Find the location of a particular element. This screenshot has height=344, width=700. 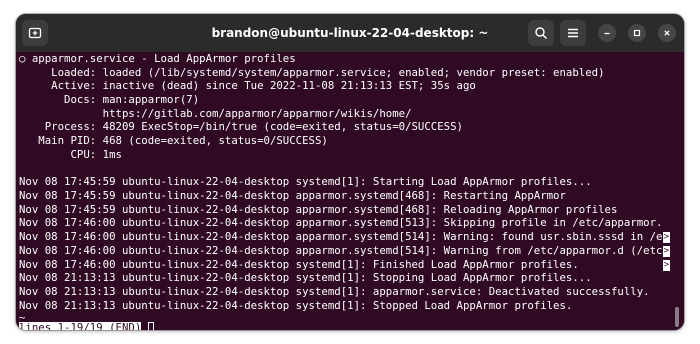

search-button is located at coordinates (541, 33).